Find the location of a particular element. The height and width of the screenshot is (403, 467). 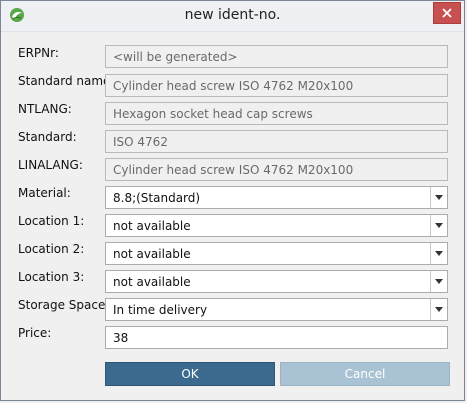

location2-value: not available is located at coordinates (152, 253).